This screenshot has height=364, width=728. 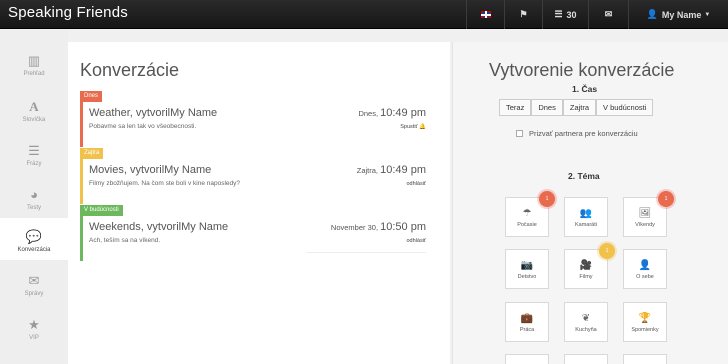 I want to click on topic-label: Kuchyňa, so click(x=586, y=330).